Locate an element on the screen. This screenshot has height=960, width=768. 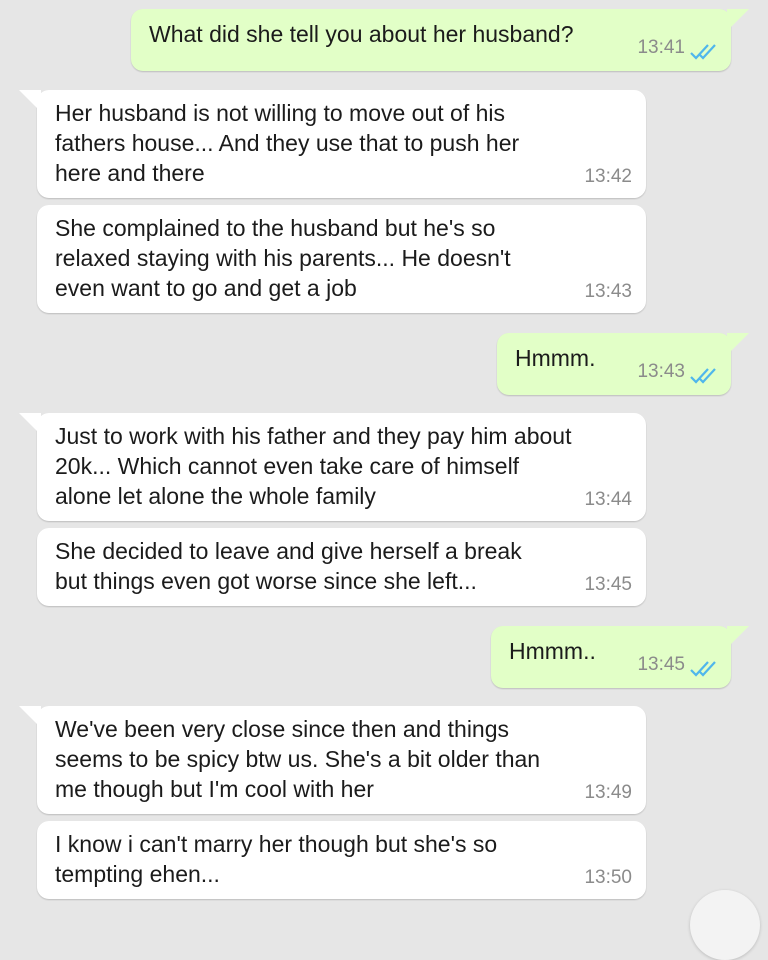
message-text: Hmmm. is located at coordinates (555, 358).